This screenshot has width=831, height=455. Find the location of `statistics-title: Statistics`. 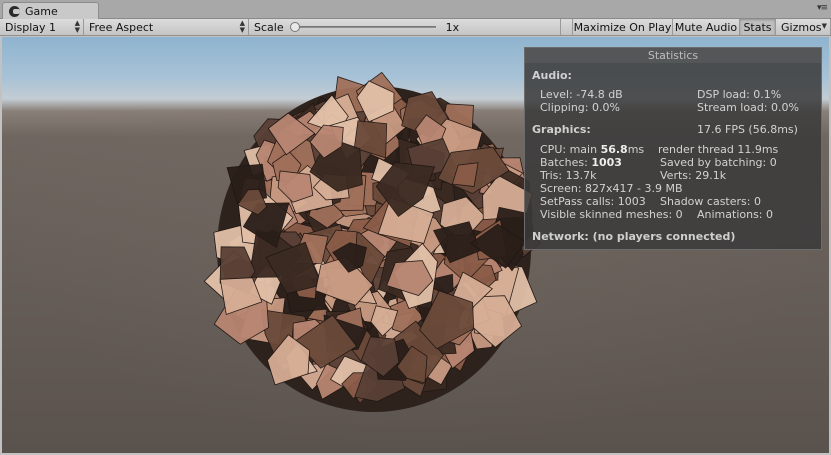

statistics-title: Statistics is located at coordinates (673, 55).